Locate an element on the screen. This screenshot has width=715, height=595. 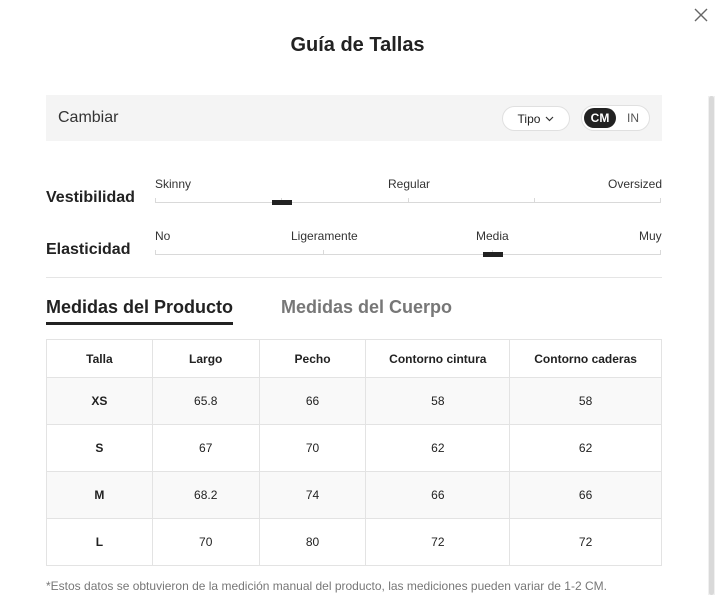
tab-product-measurements: Medidas del Producto is located at coordinates (140, 311).